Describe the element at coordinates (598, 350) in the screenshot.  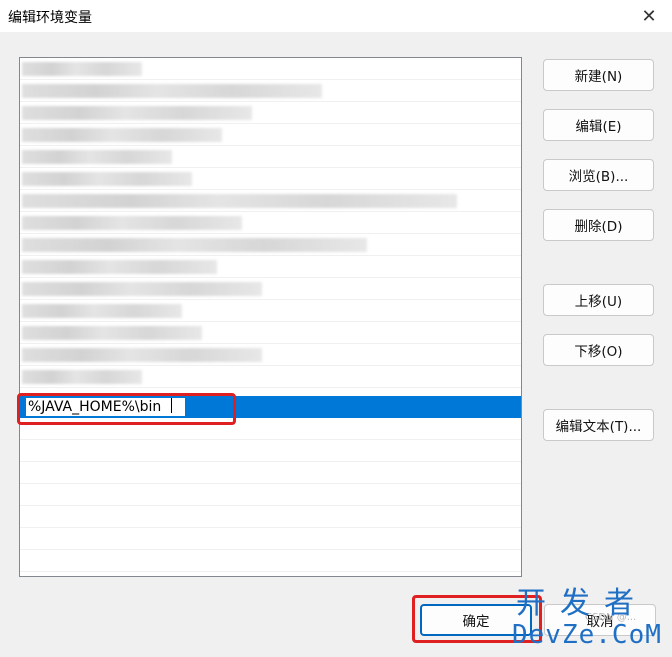
I see `move-down-button: 下移(O)` at that location.